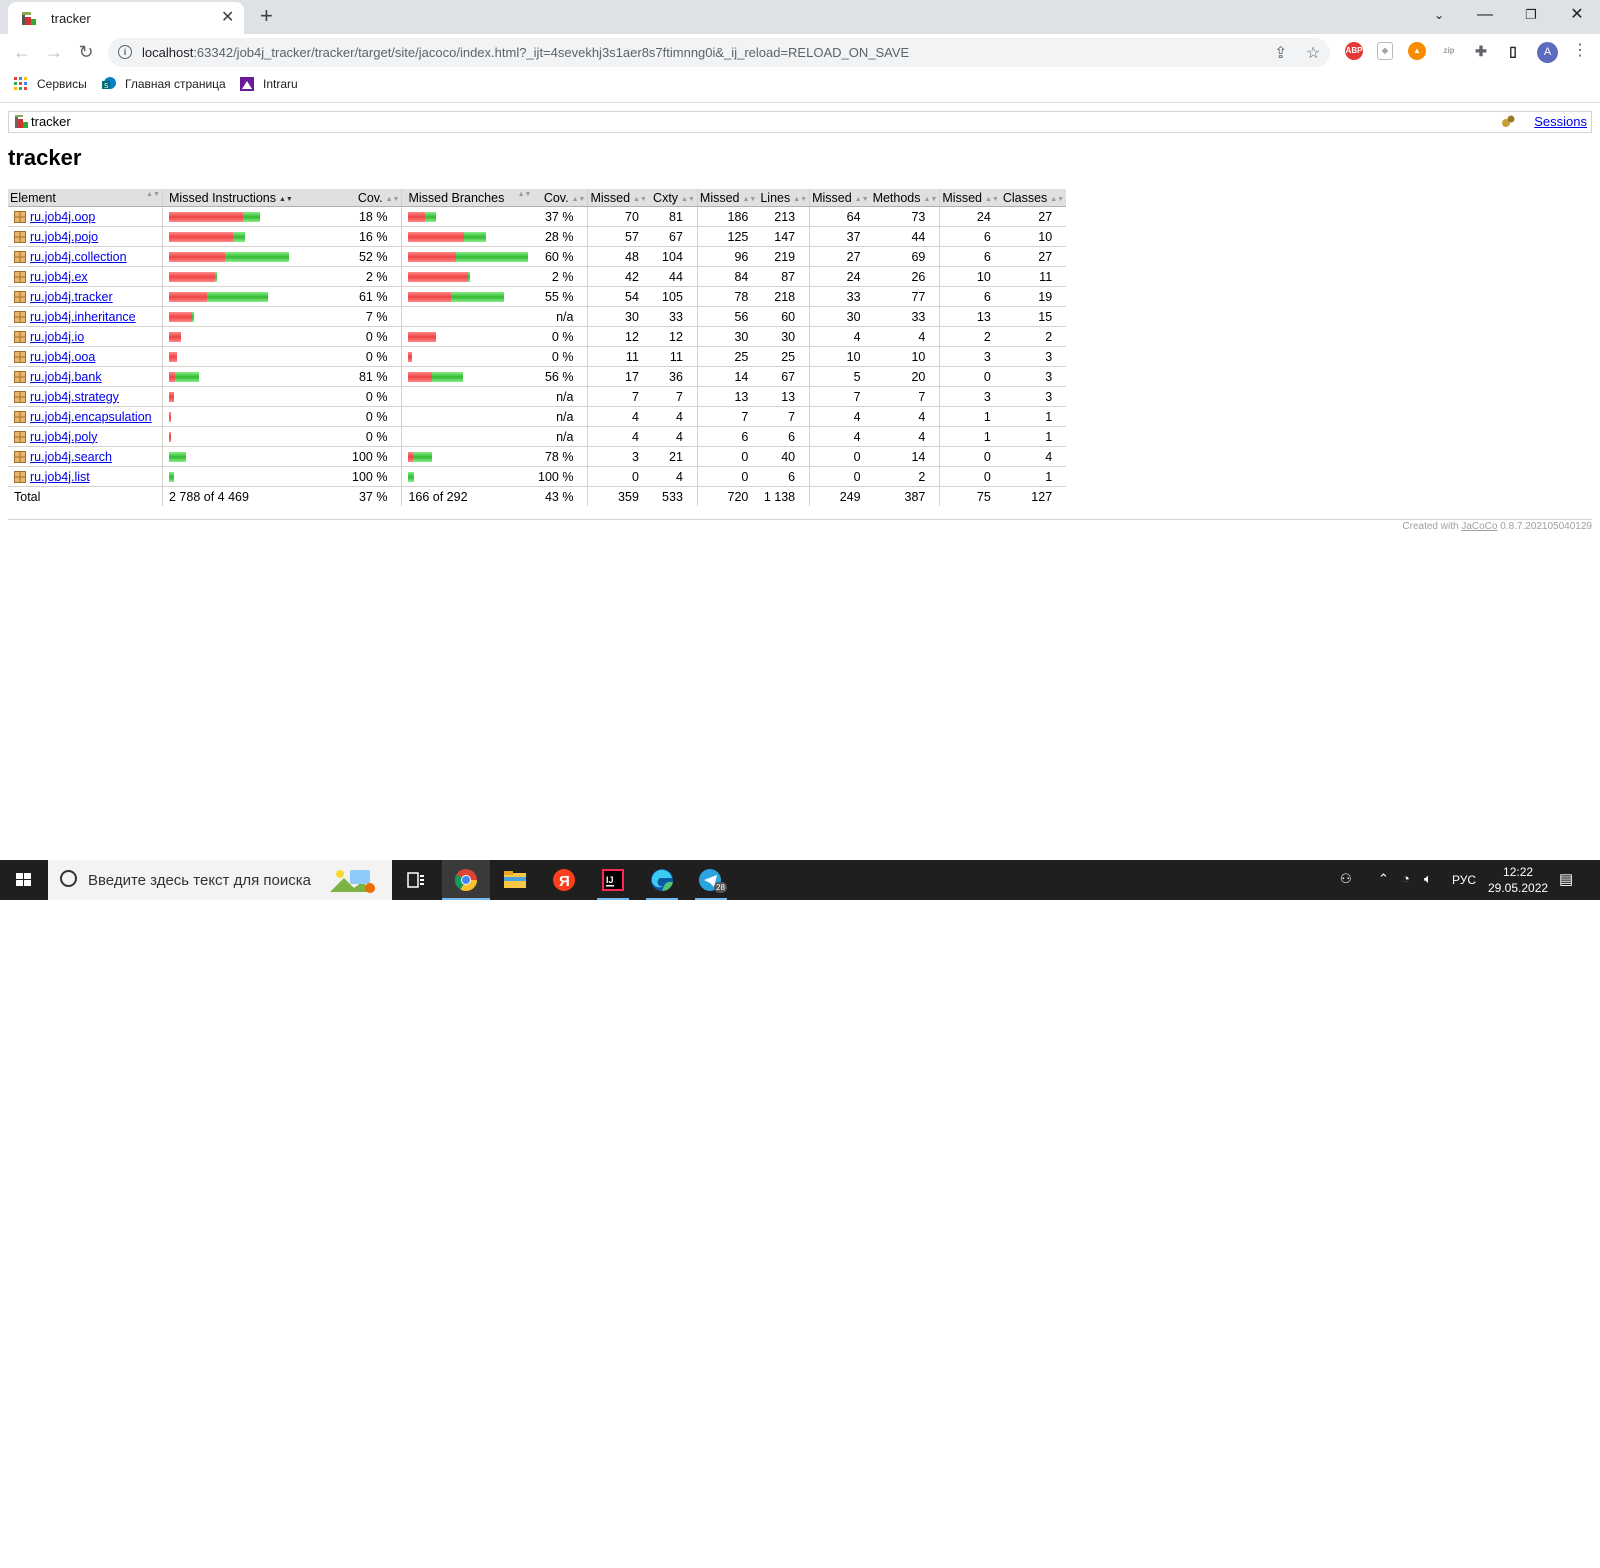 This screenshot has height=1568, width=1600. What do you see at coordinates (613, 880) in the screenshot?
I see `taskbar-intellij: IJ` at bounding box center [613, 880].